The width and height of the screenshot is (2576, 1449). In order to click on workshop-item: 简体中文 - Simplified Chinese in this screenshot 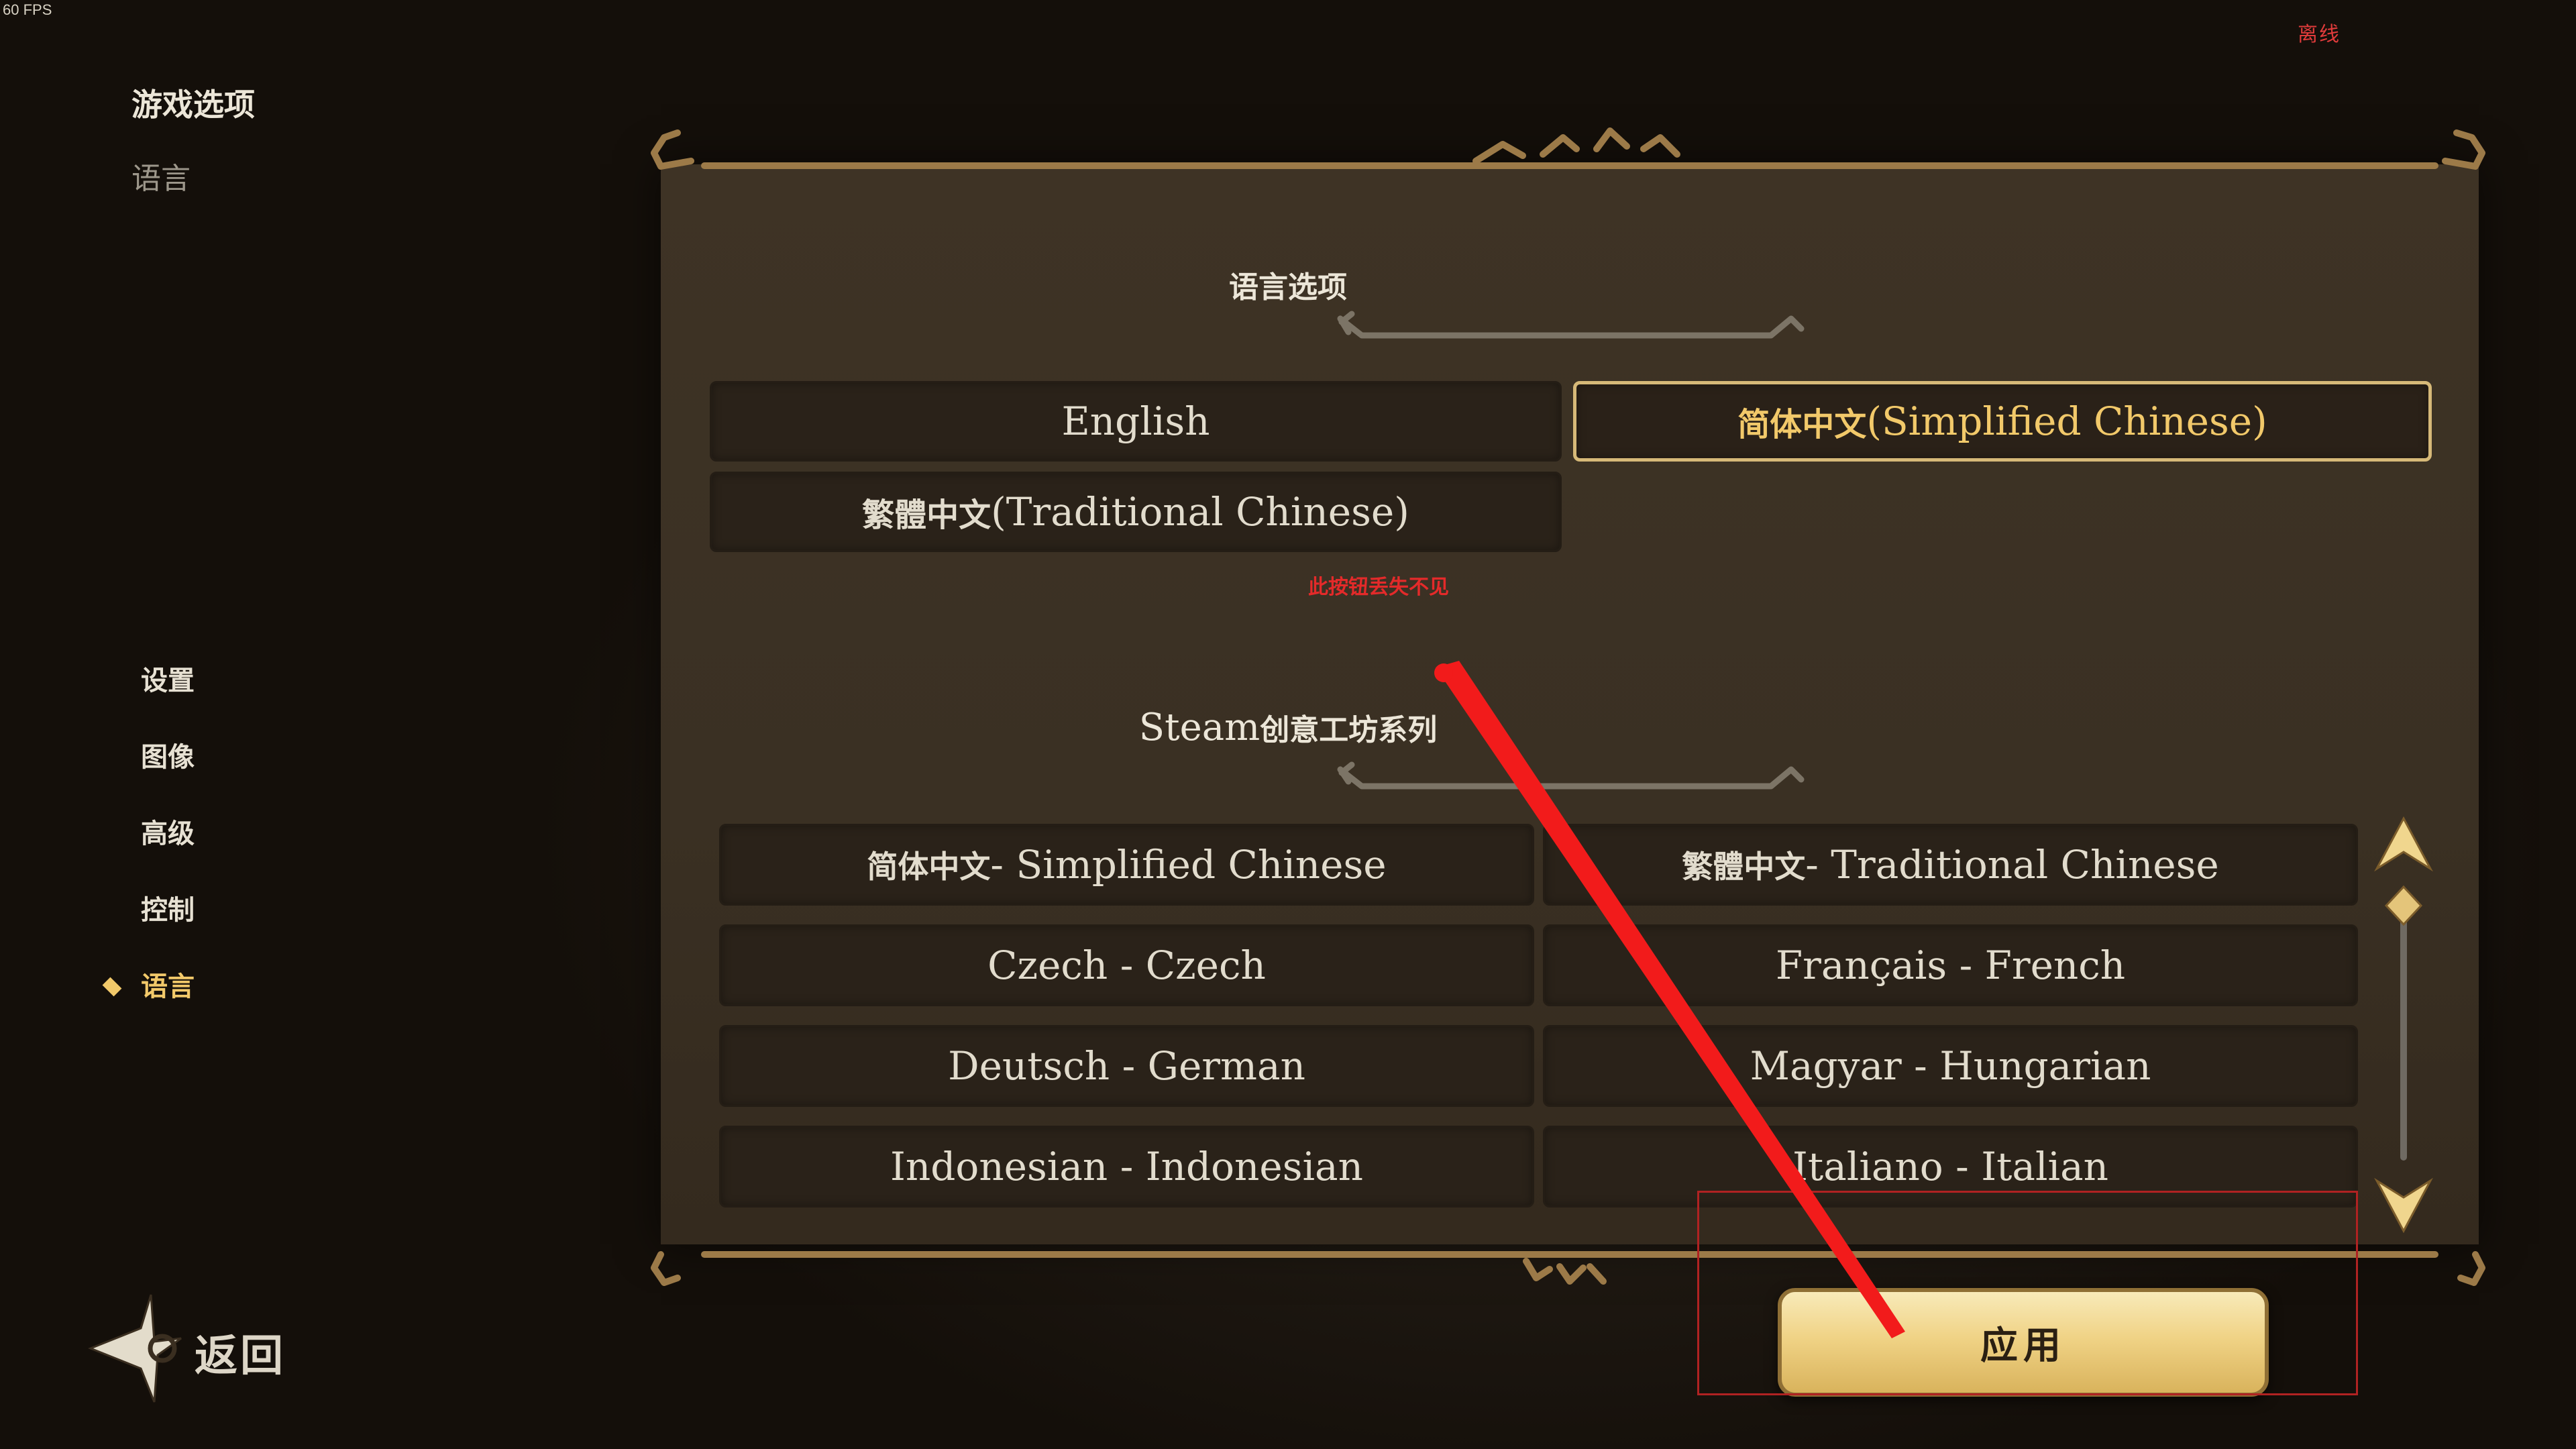, I will do `click(1126, 865)`.